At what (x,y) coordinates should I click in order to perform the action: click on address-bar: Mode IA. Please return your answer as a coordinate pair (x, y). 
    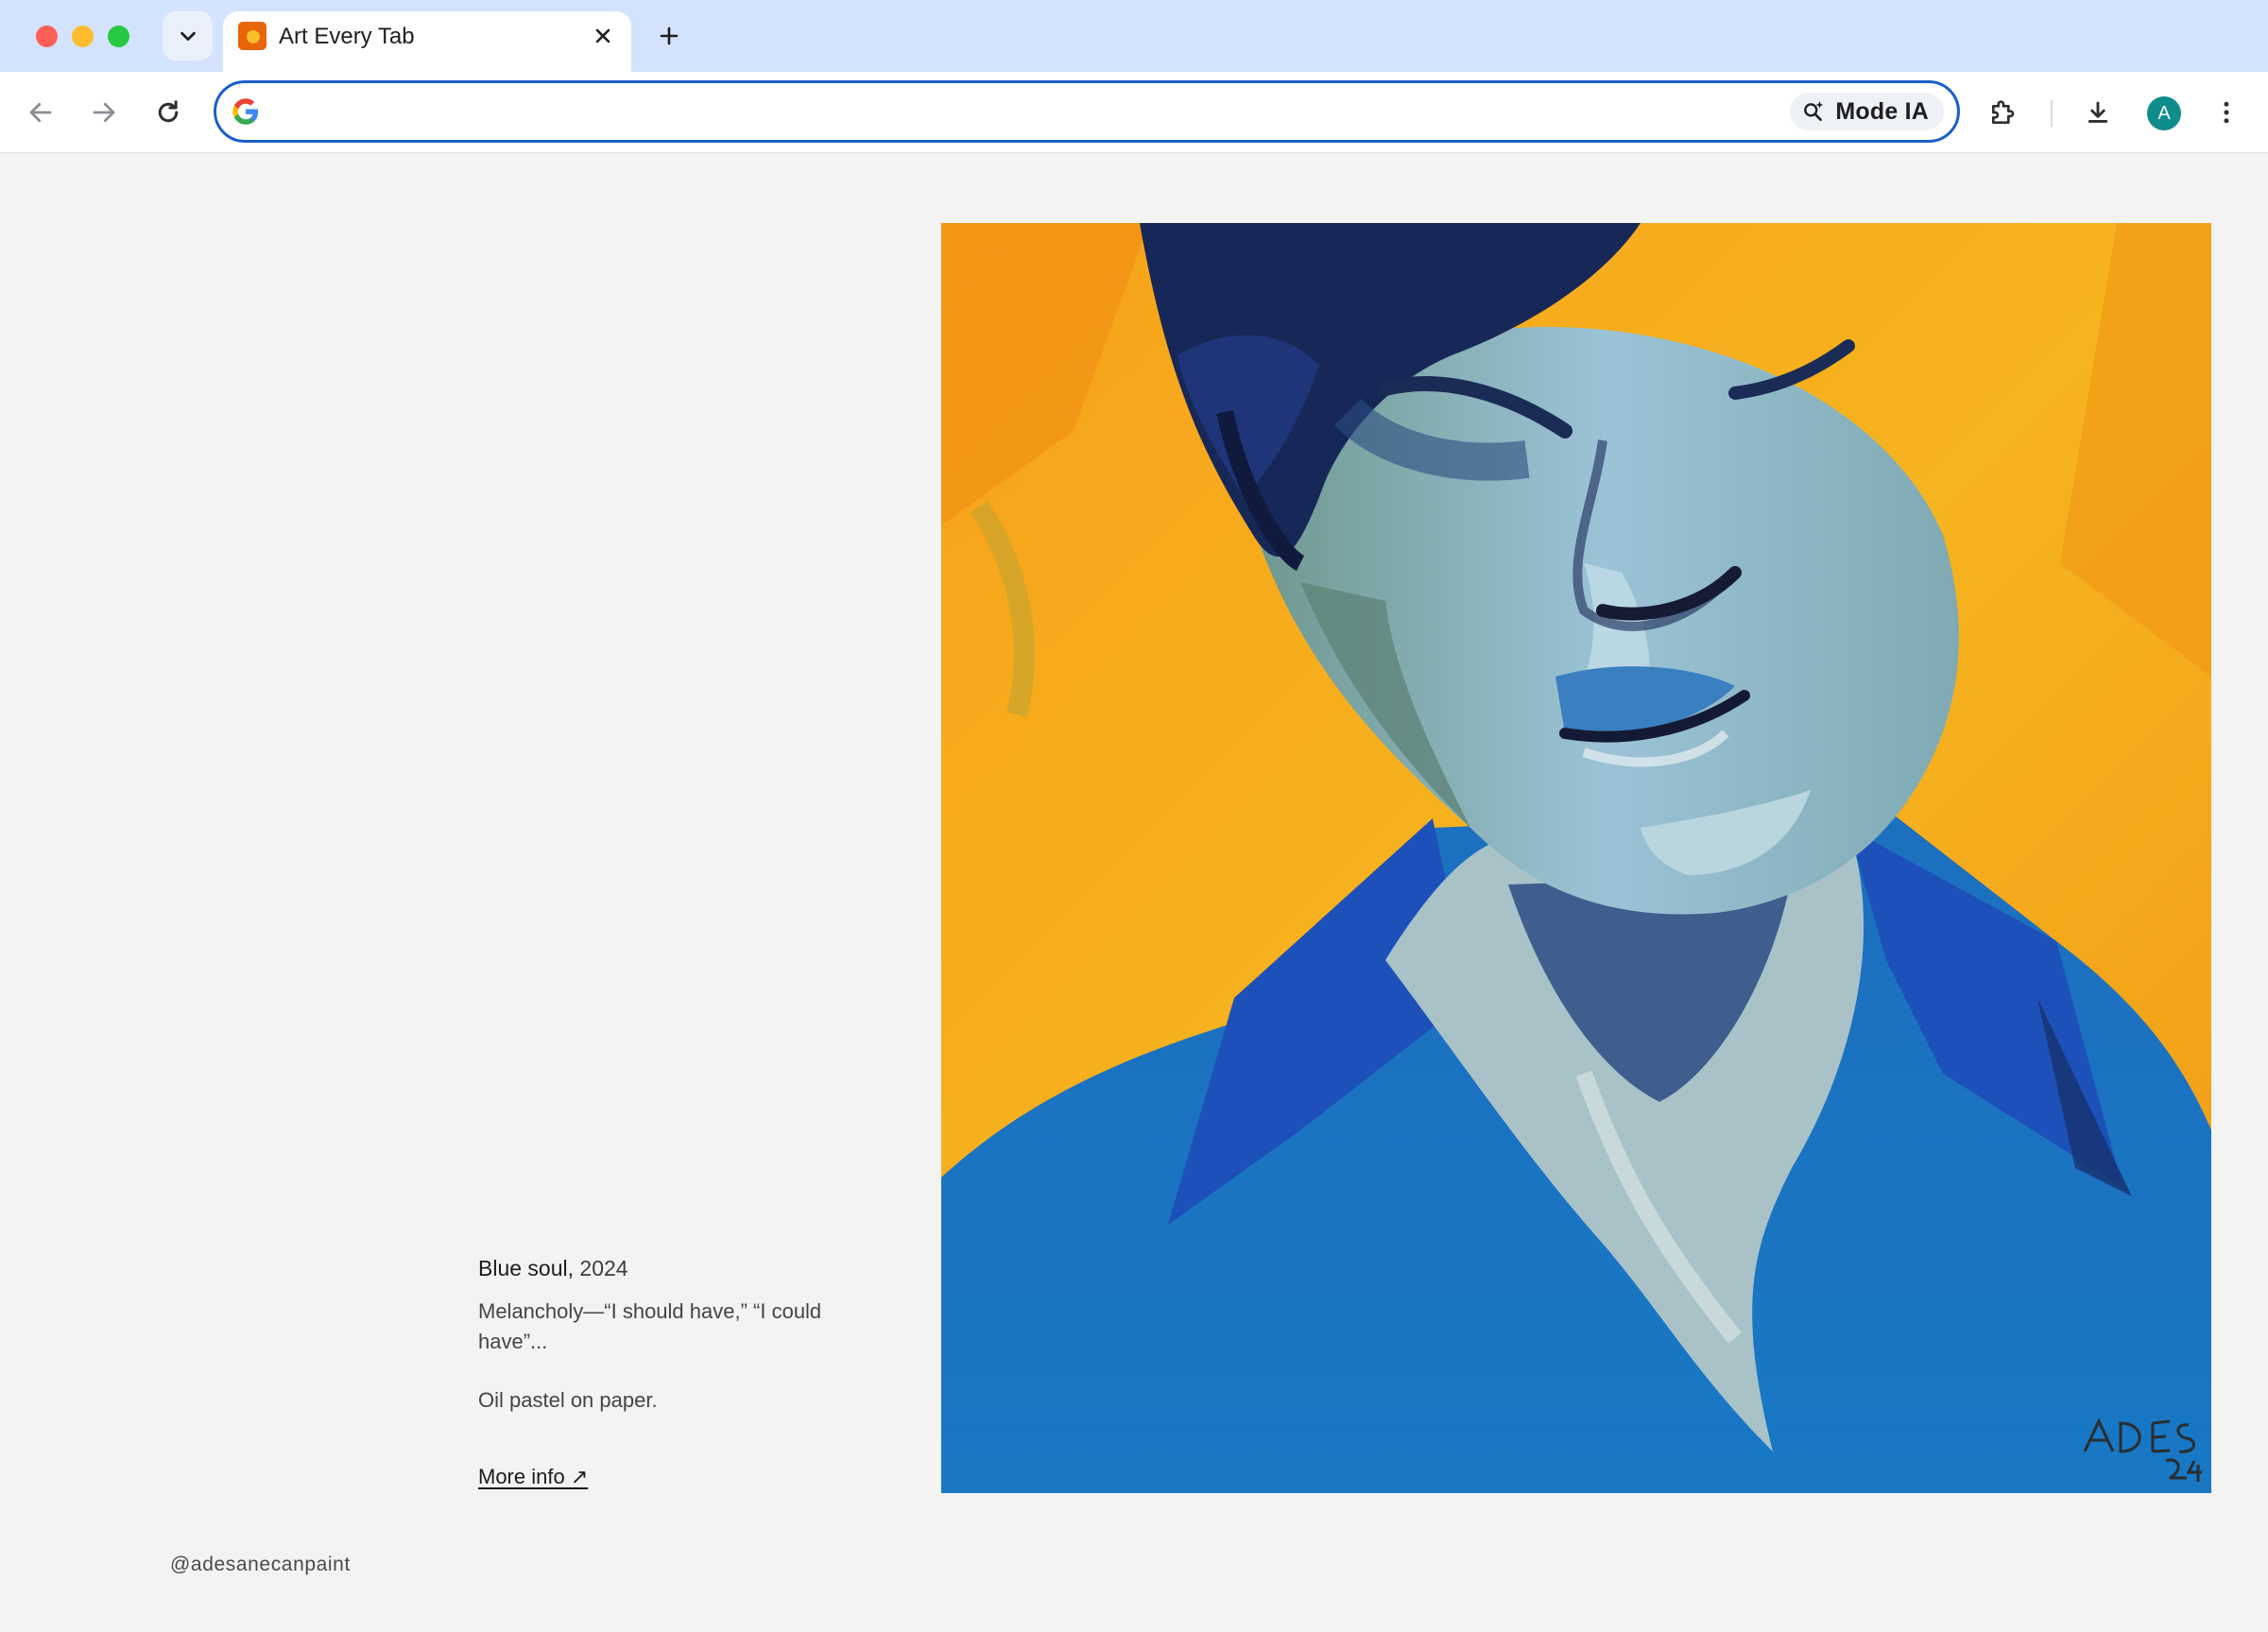
    Looking at the image, I should click on (1087, 111).